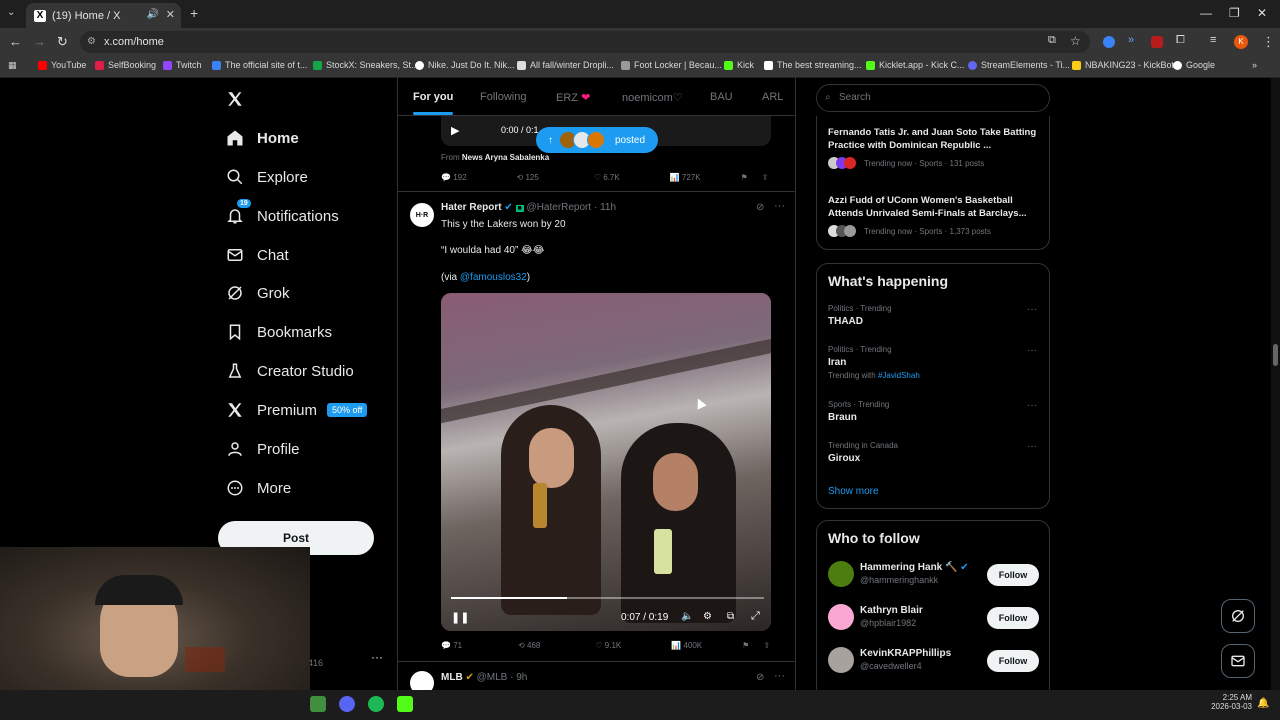  Describe the element at coordinates (279, 332) in the screenshot. I see `nav-bookmarks: Bookmarks` at that location.